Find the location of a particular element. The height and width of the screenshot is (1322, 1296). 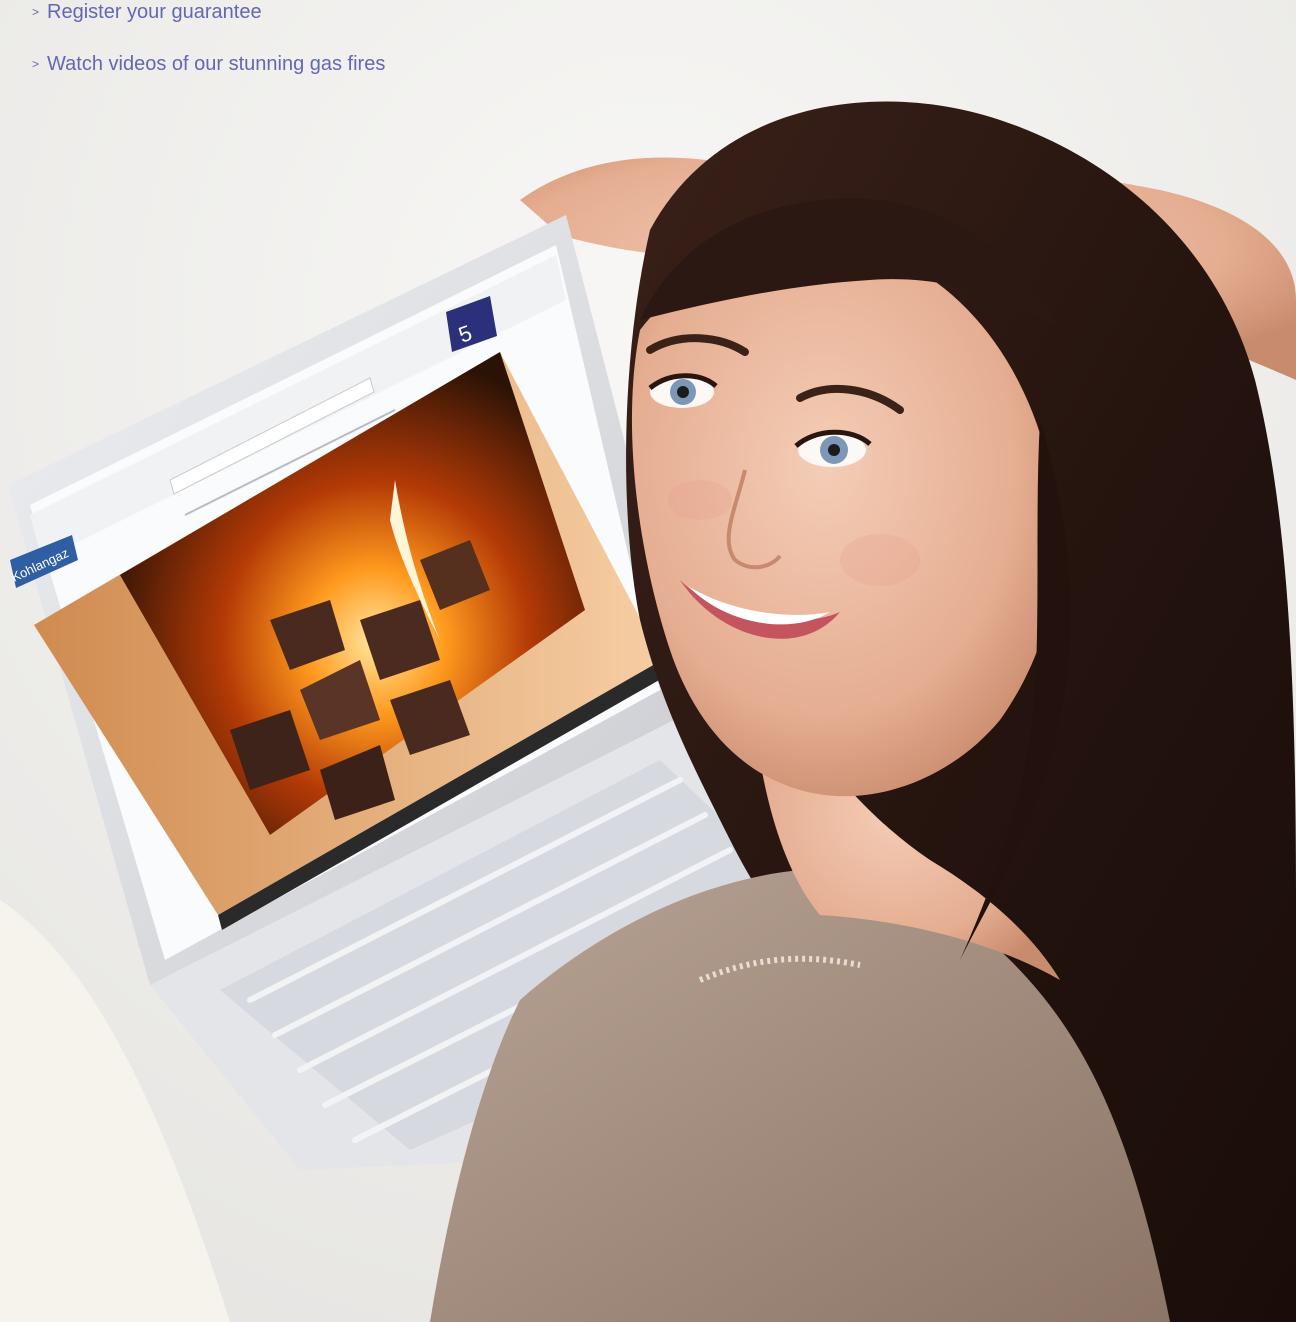

register-guarantee-link: > Register your guarantee is located at coordinates (147, 12).